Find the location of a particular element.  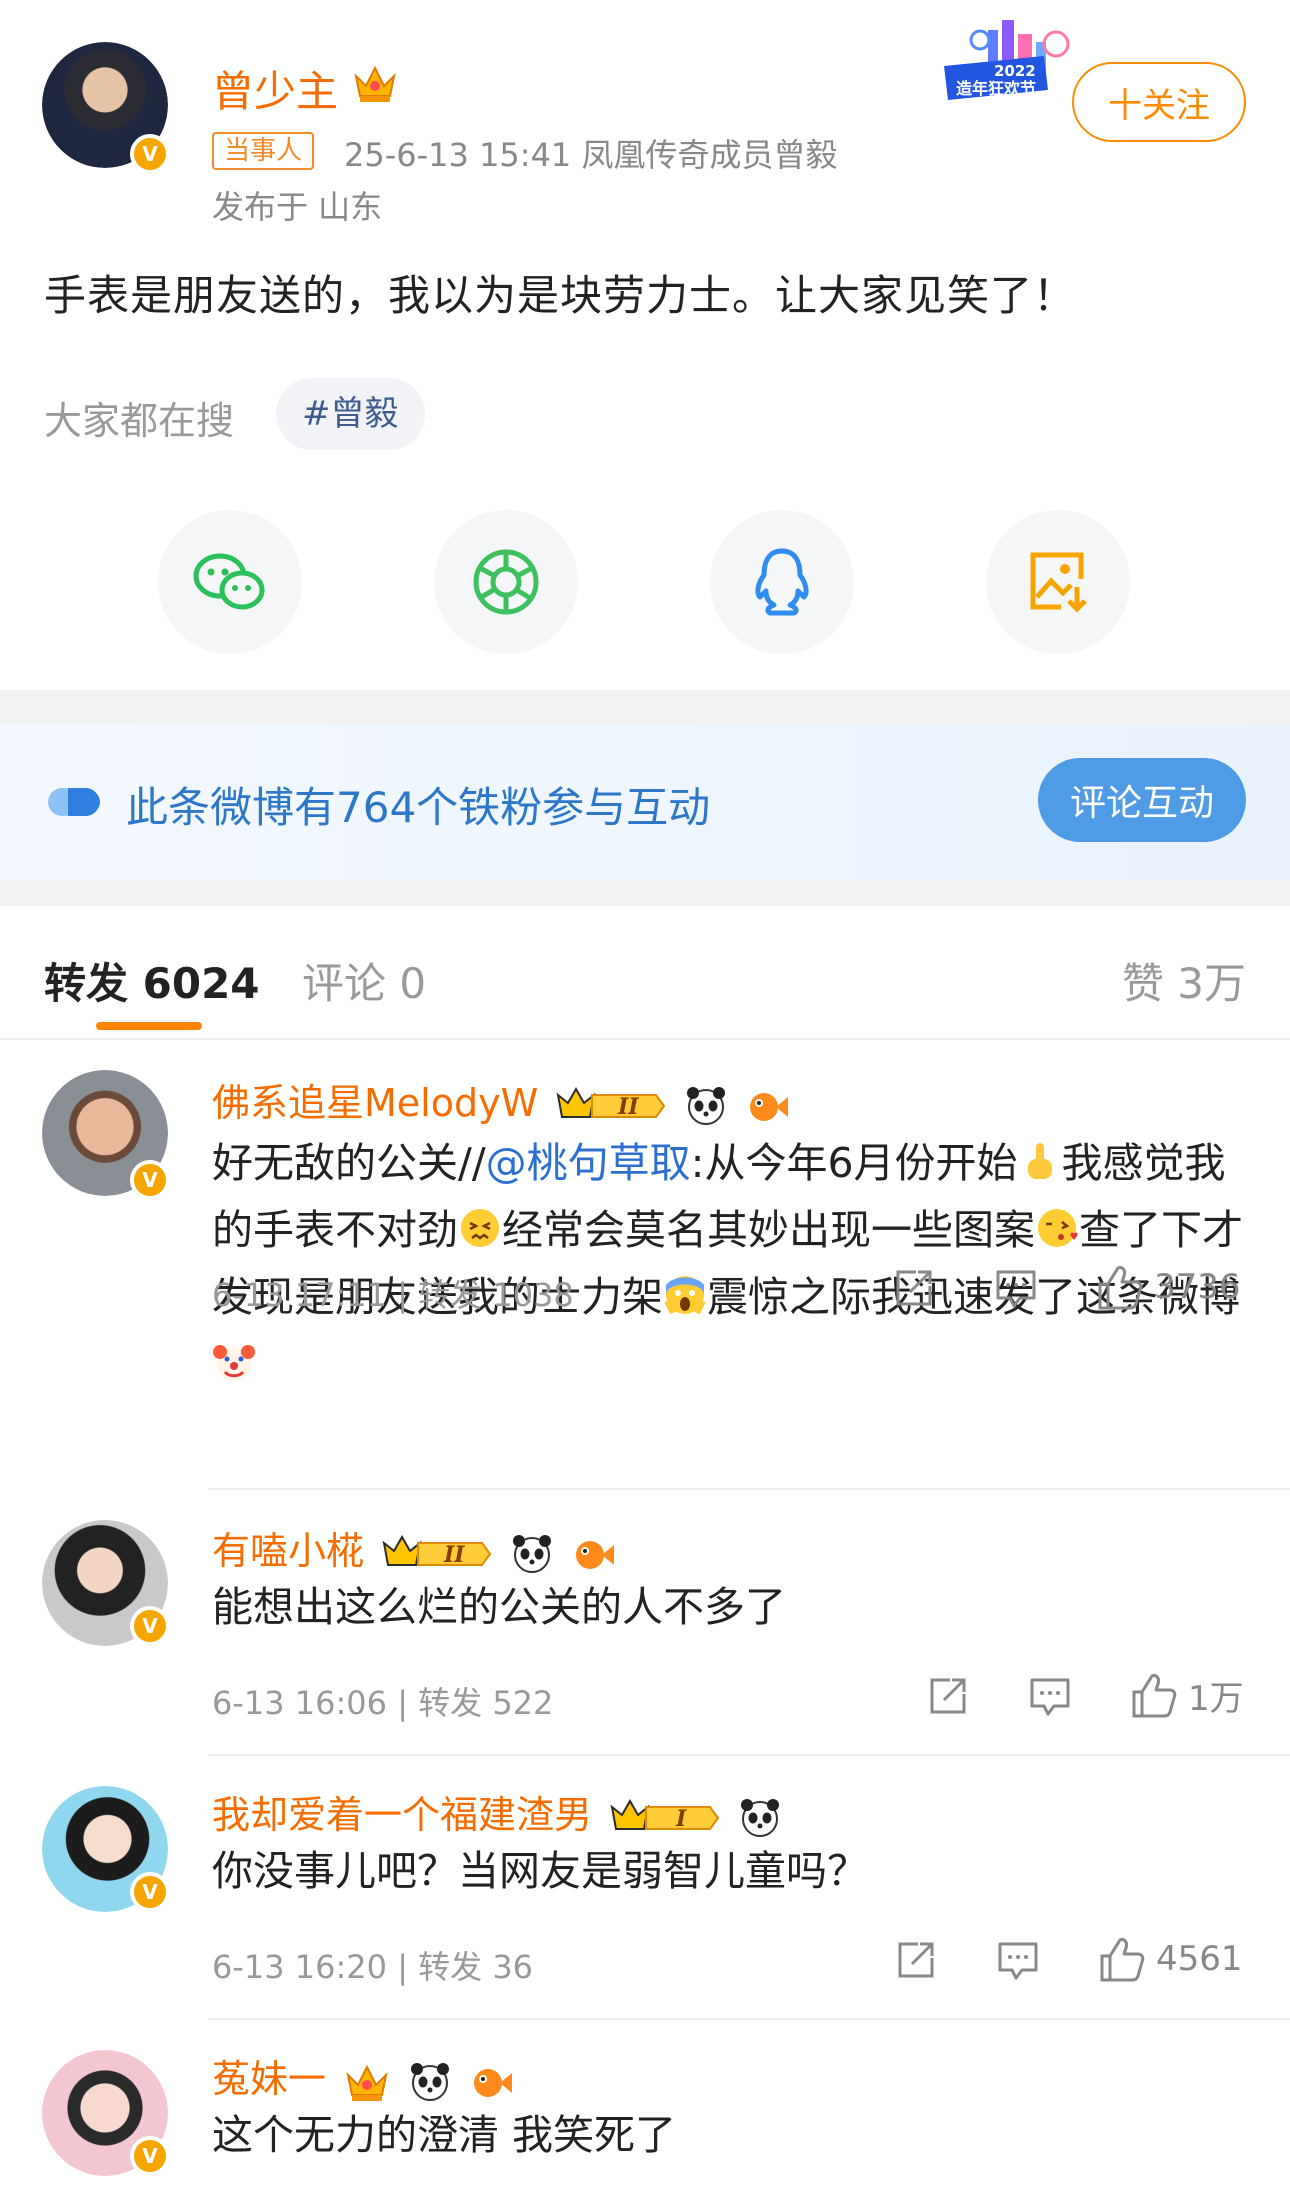

save-image-button is located at coordinates (1058, 582).